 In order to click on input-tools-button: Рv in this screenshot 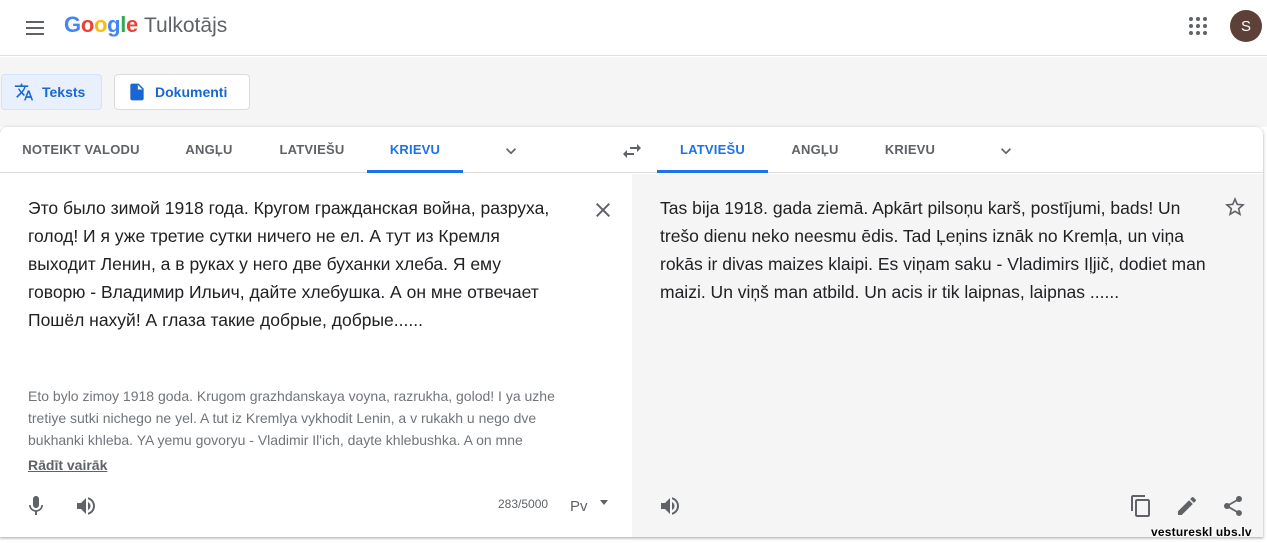, I will do `click(591, 506)`.